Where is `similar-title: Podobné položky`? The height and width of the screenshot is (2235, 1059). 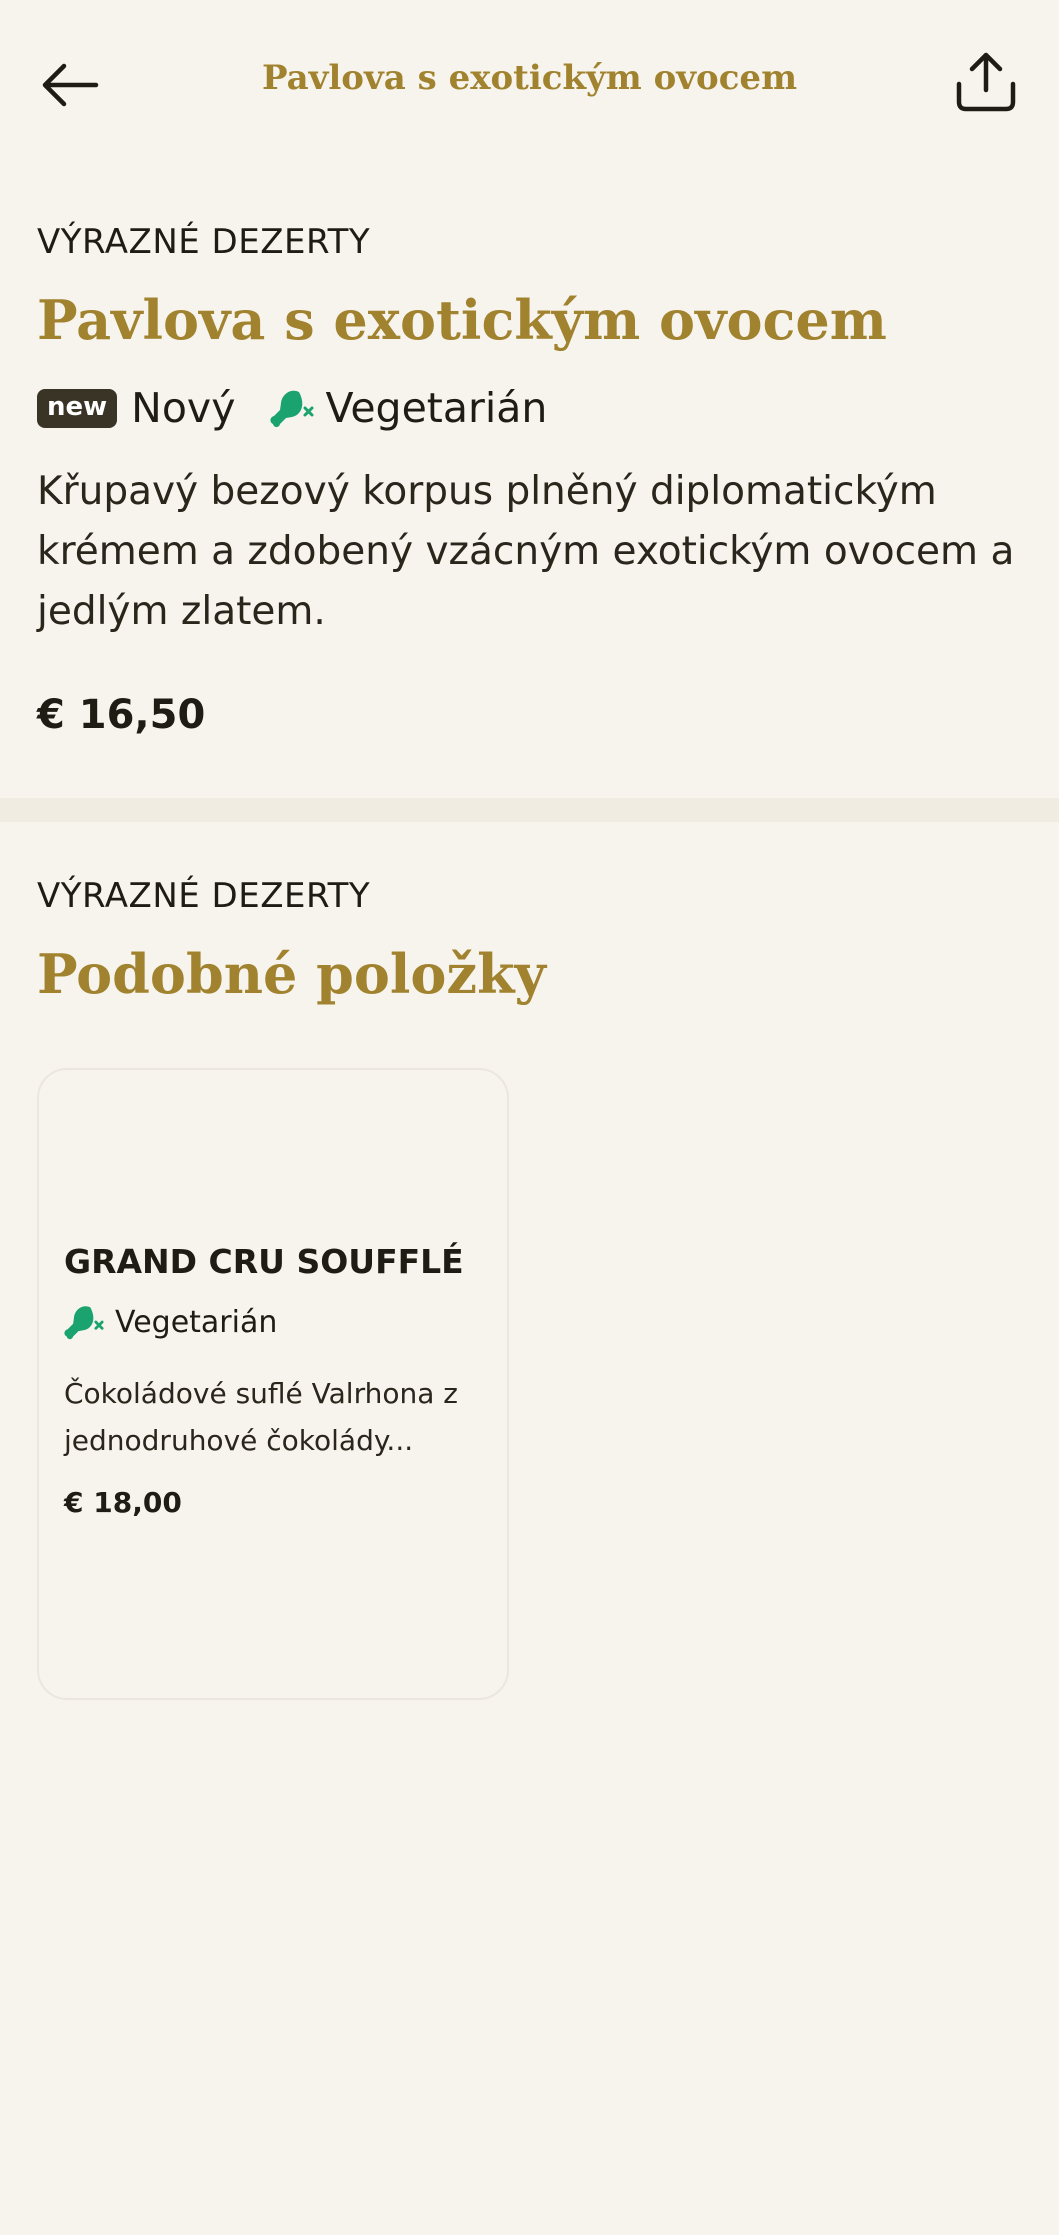 similar-title: Podobné položky is located at coordinates (291, 974).